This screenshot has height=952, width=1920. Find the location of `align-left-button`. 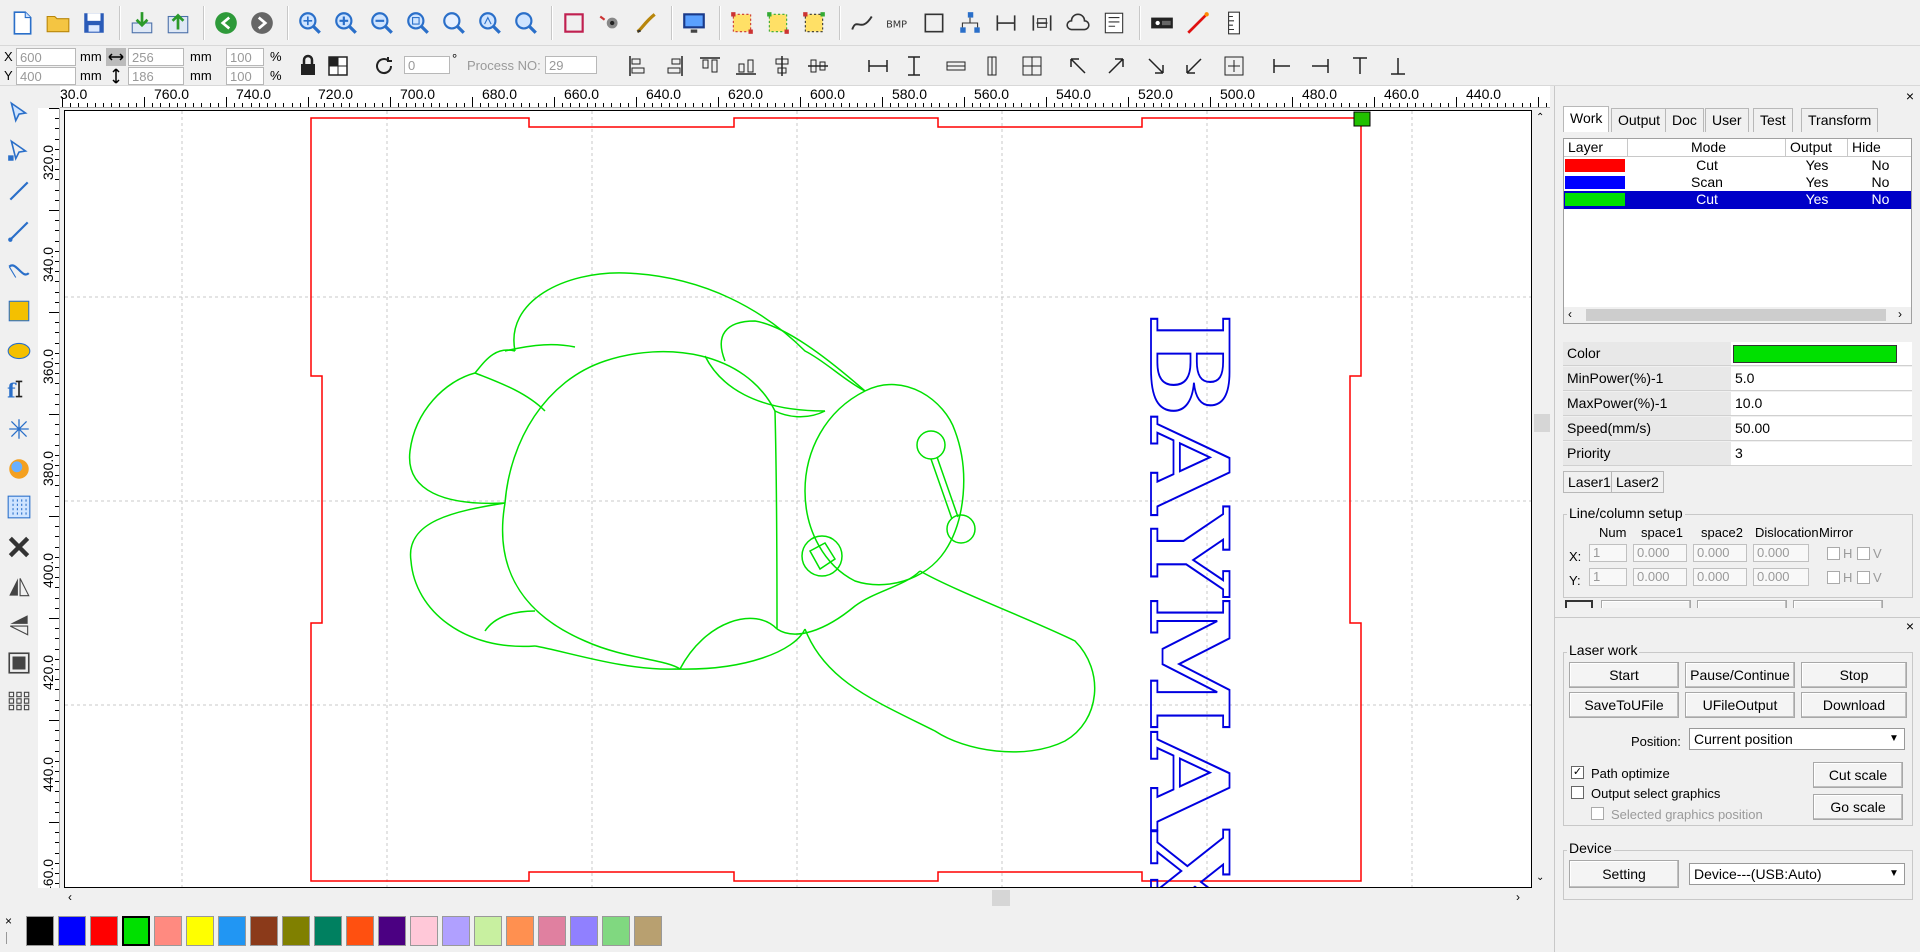

align-left-button is located at coordinates (638, 66).